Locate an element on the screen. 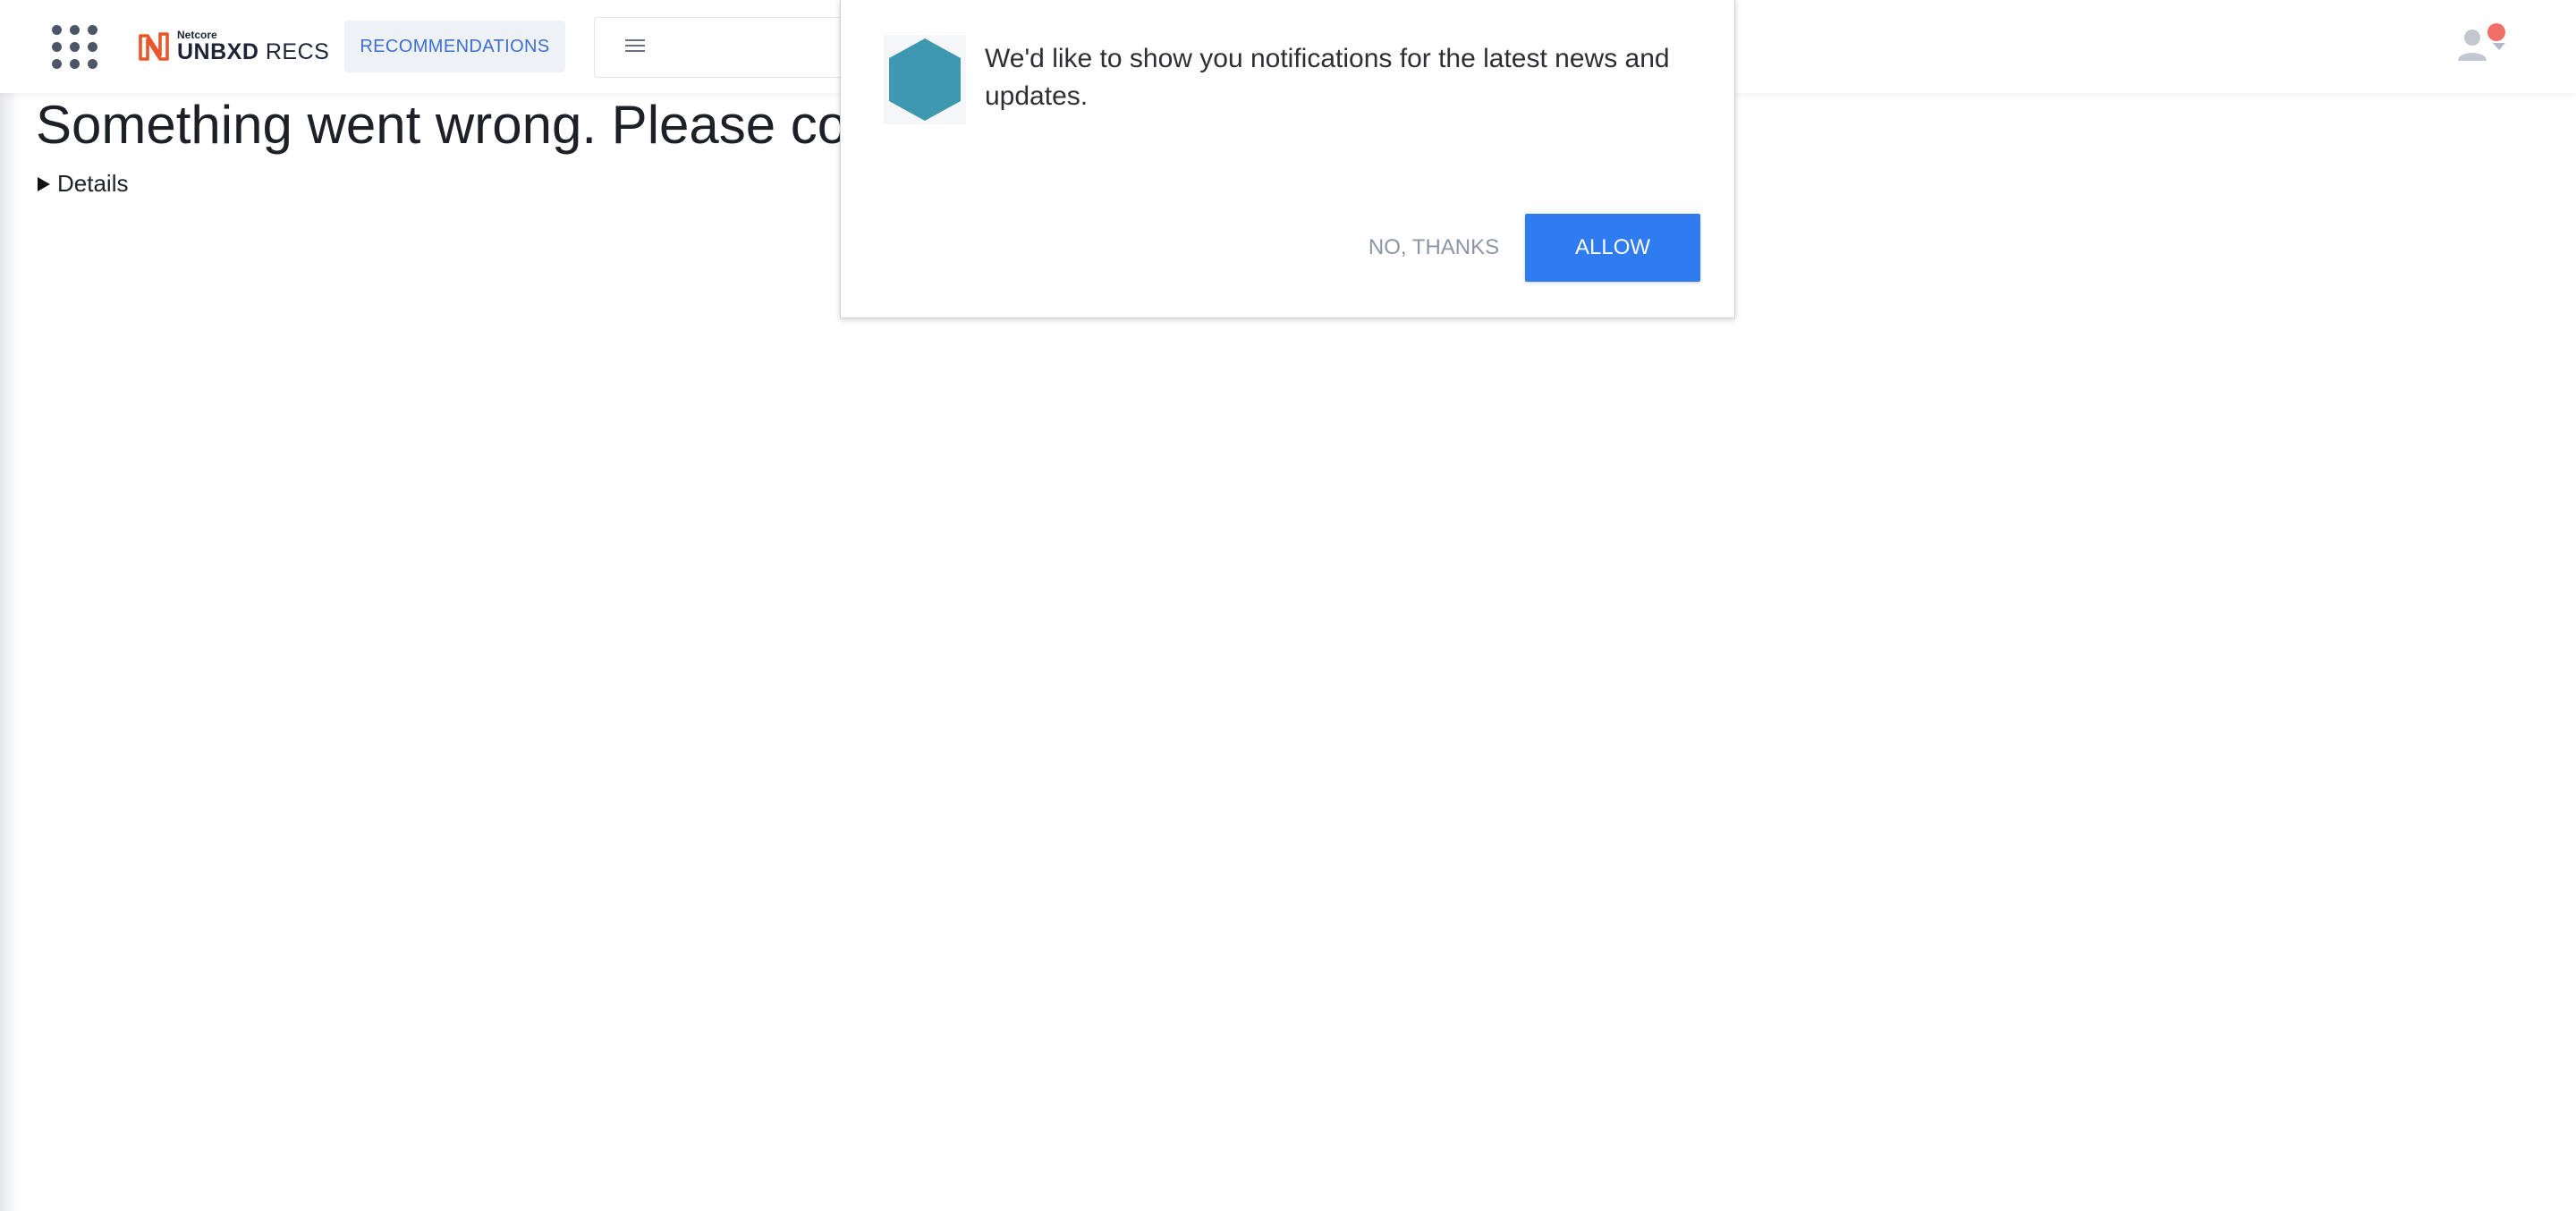 The height and width of the screenshot is (1211, 2576). disclosure-triangle-icon is located at coordinates (44, 183).